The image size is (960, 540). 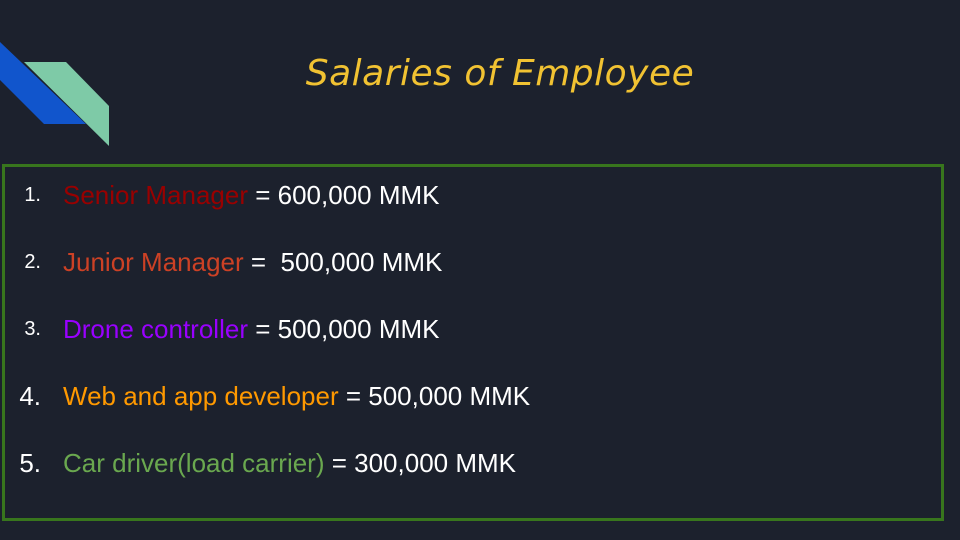 I want to click on list-item-text: Senior Manager = 600,000 MMK, so click(x=251, y=195).